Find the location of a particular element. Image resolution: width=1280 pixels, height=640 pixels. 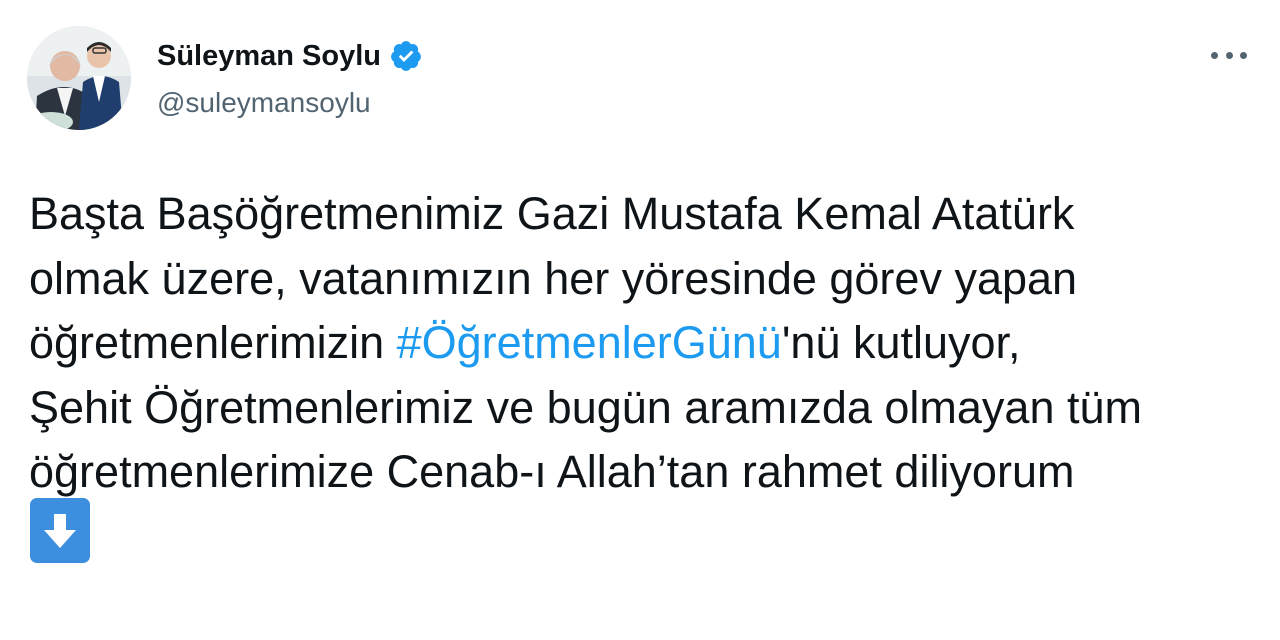

tweet-line-text: öğretmenlerimizin is located at coordinates (213, 342).